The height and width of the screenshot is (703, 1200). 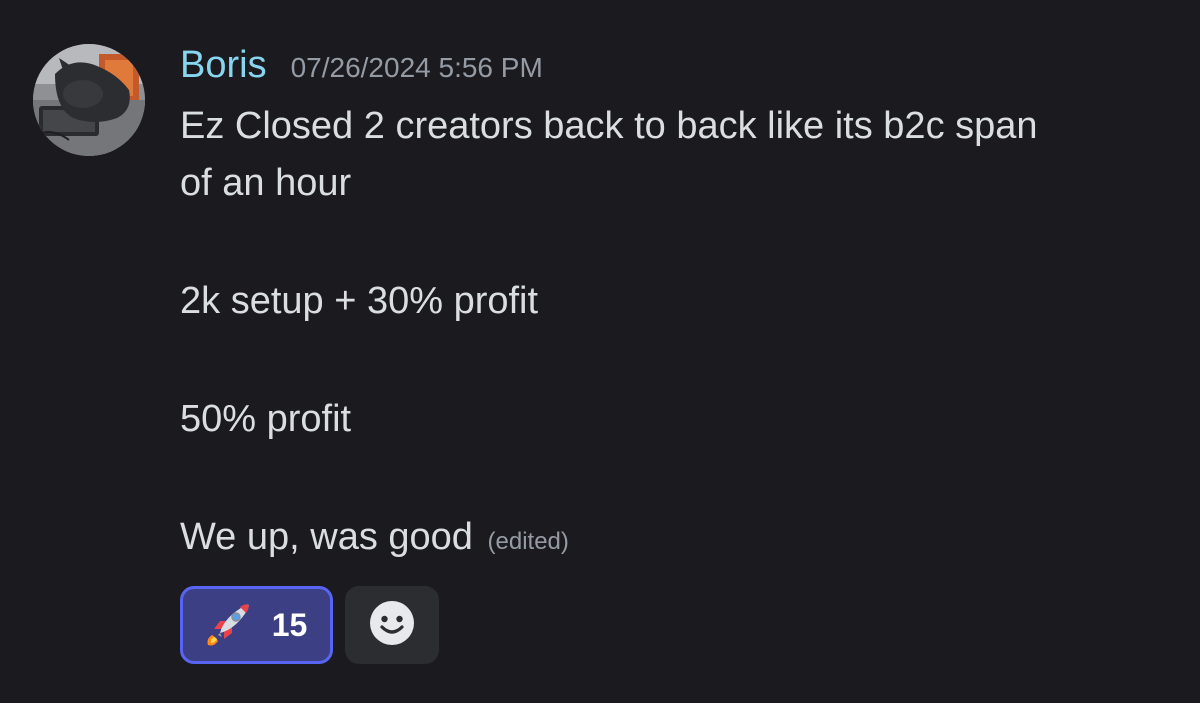 What do you see at coordinates (416, 67) in the screenshot?
I see `timestamp: 07/26/2024 5:56 PM` at bounding box center [416, 67].